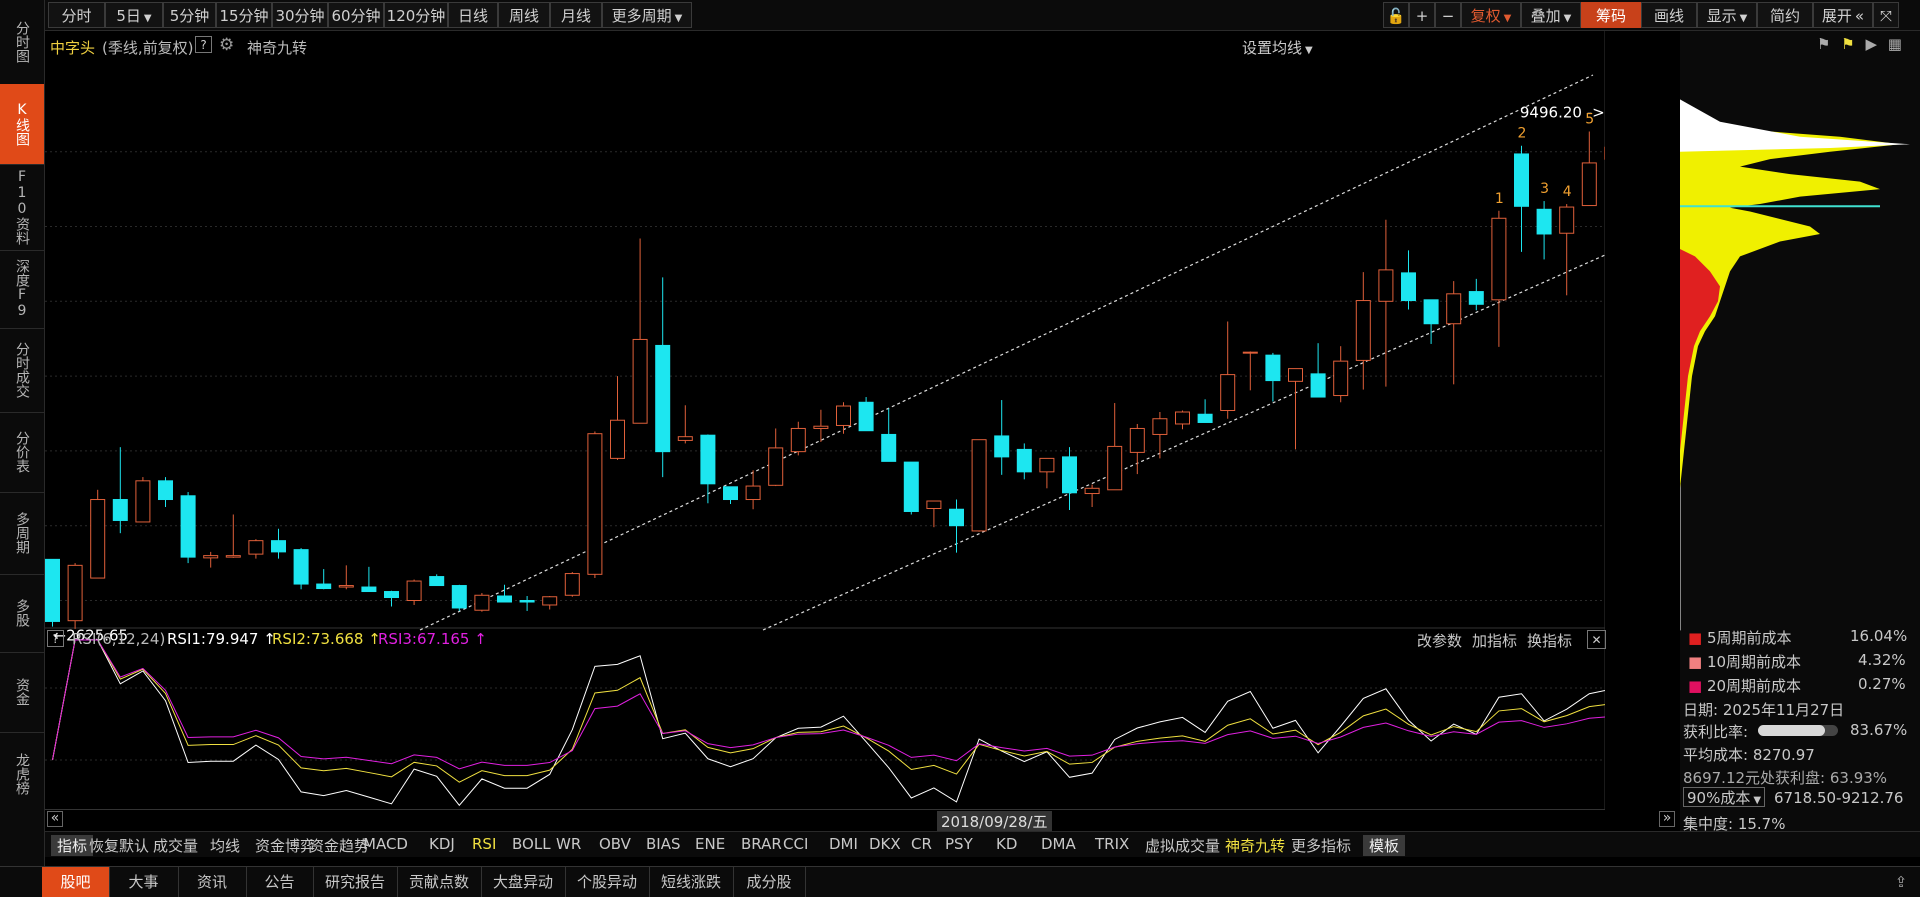  Describe the element at coordinates (1724, 797) in the screenshot. I see `cost-select: 90%成本▼` at that location.